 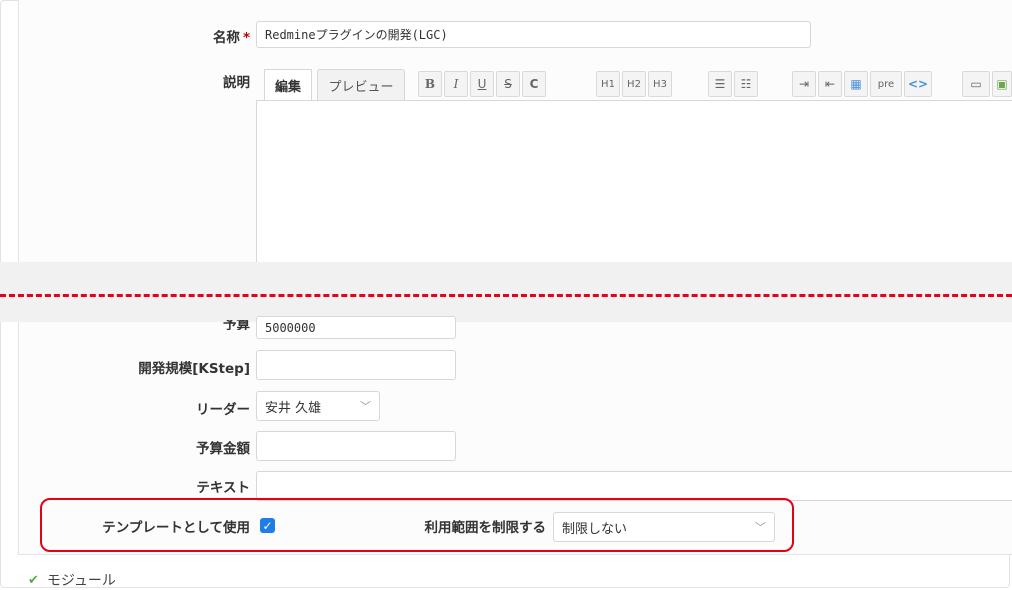 What do you see at coordinates (33, 580) in the screenshot?
I see `checkmark-icon: ✔` at bounding box center [33, 580].